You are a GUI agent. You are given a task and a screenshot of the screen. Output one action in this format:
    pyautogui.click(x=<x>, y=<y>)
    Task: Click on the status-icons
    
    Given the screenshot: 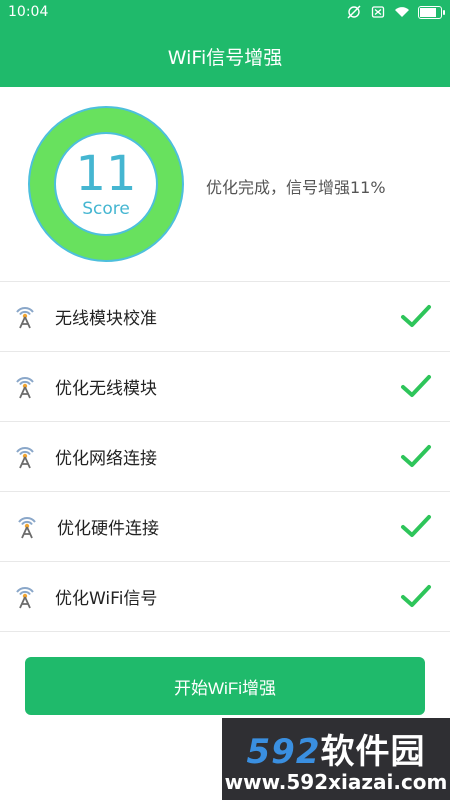 What is the action you would take?
    pyautogui.click(x=395, y=12)
    